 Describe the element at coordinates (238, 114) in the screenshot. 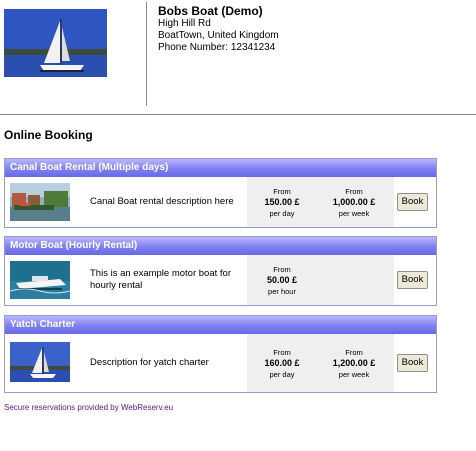

I see `header-separator` at that location.